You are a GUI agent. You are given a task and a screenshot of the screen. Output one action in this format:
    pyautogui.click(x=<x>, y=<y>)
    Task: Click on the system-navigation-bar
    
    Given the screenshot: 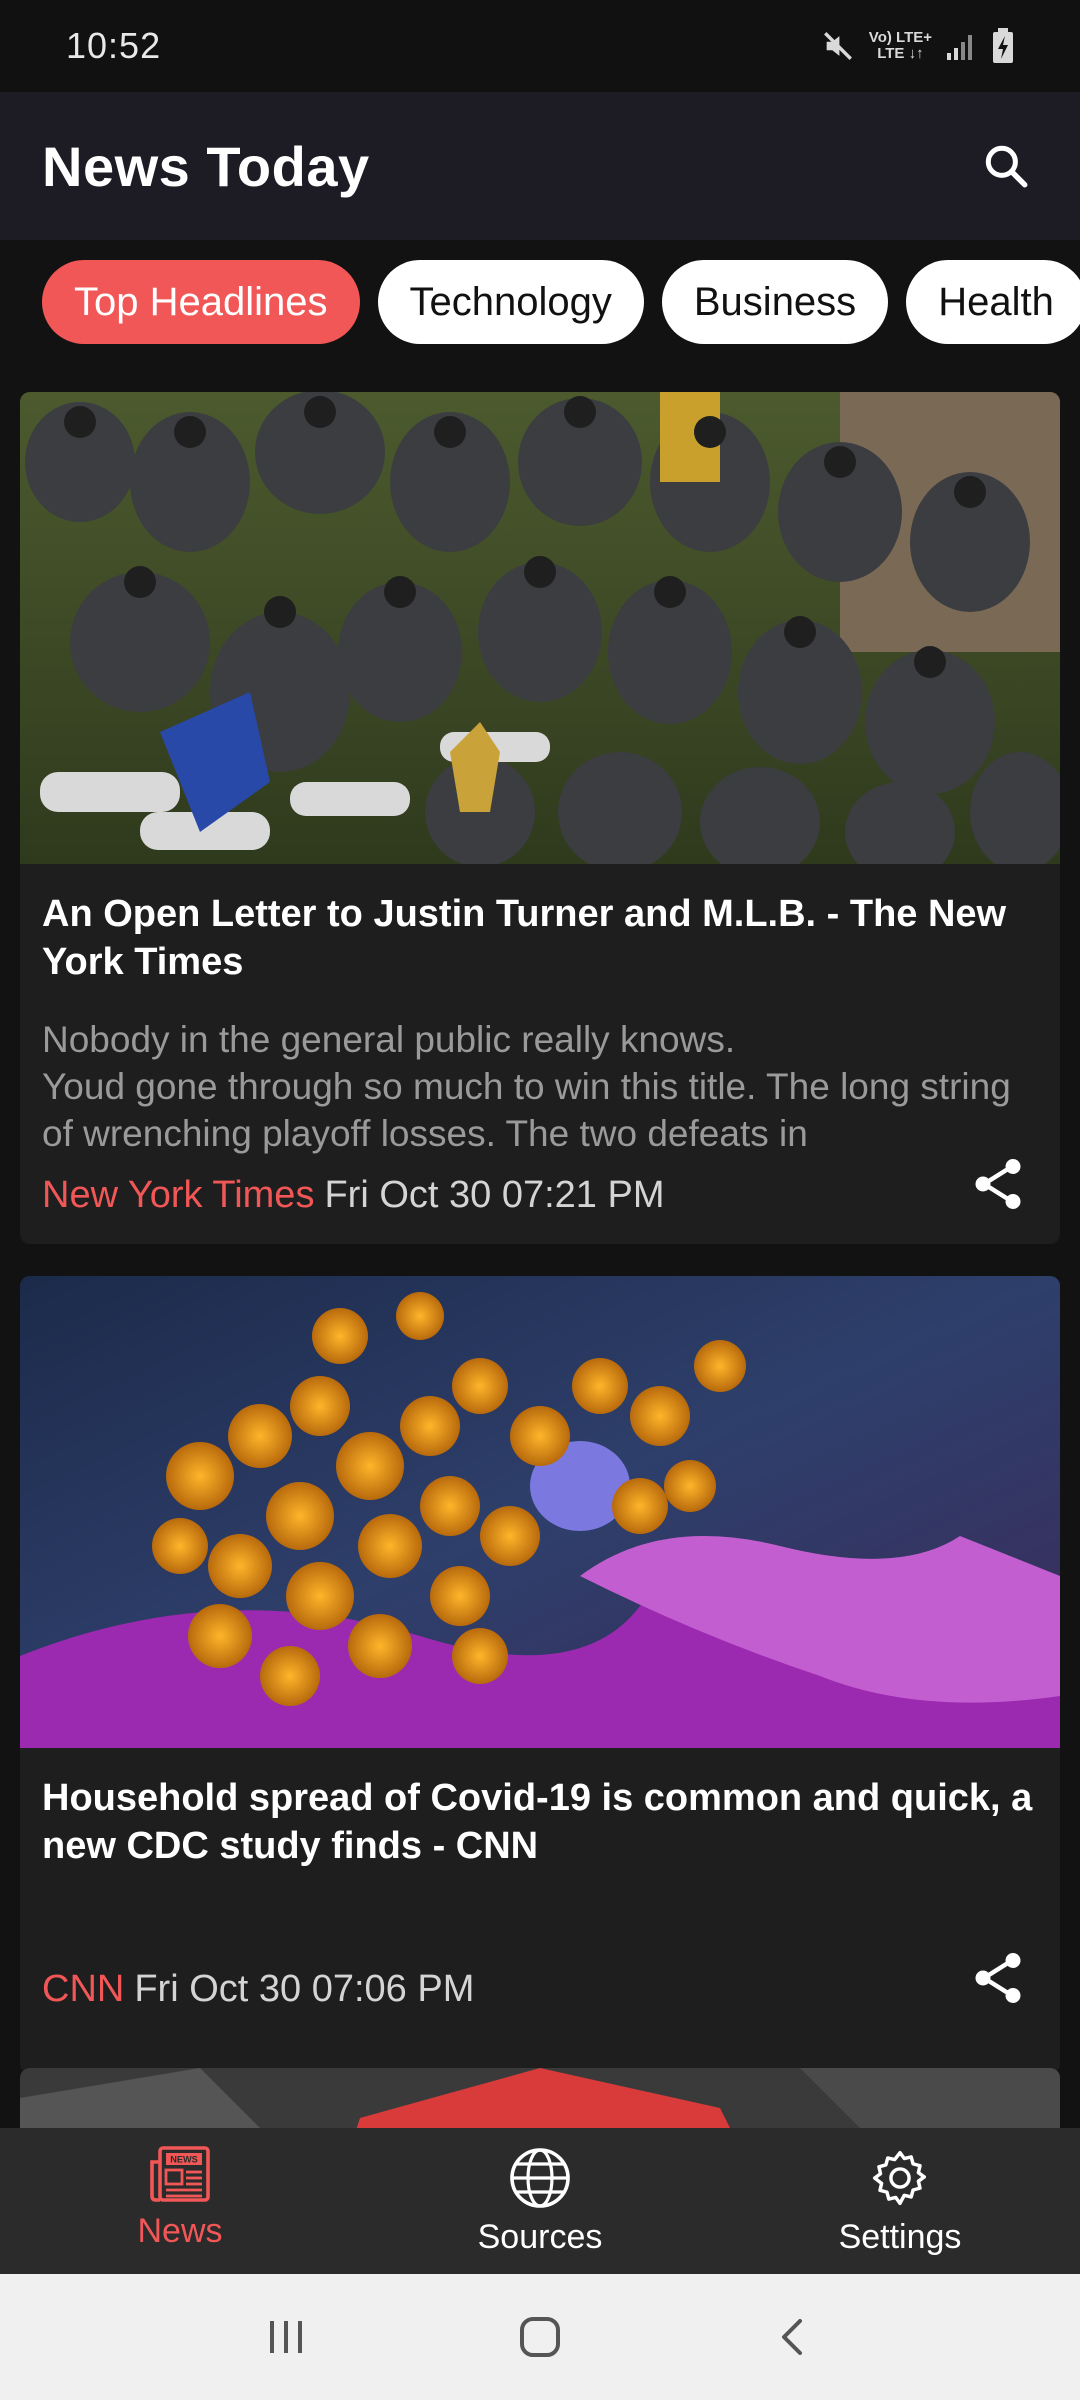 What is the action you would take?
    pyautogui.click(x=540, y=2337)
    